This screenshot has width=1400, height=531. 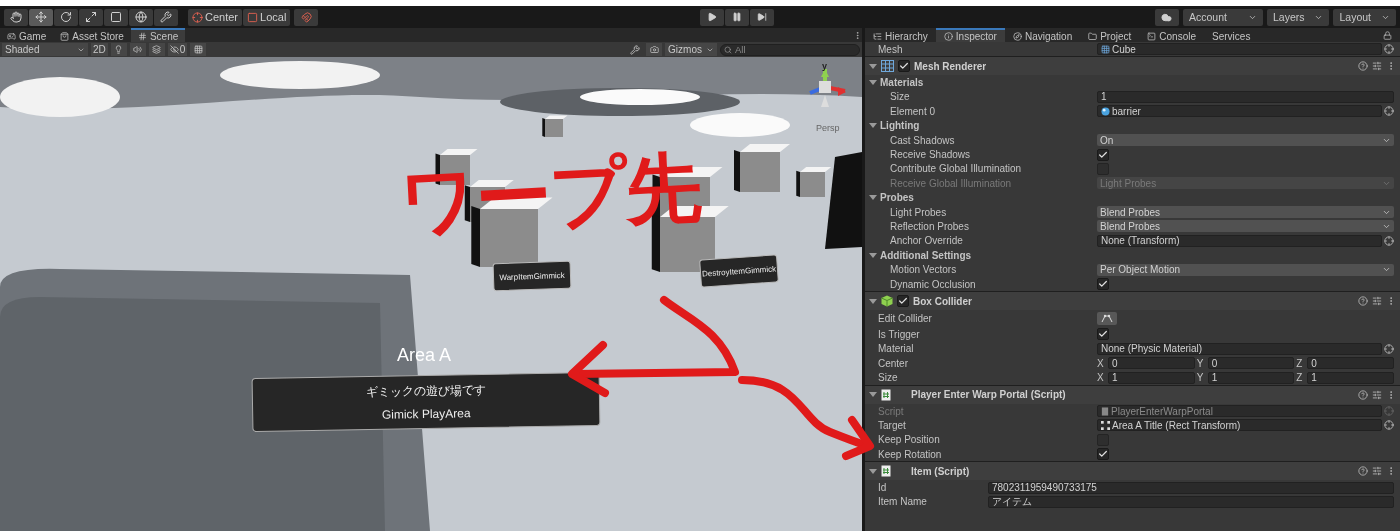 What do you see at coordinates (45, 49) in the screenshot?
I see `shading-dropdown: Shaded` at bounding box center [45, 49].